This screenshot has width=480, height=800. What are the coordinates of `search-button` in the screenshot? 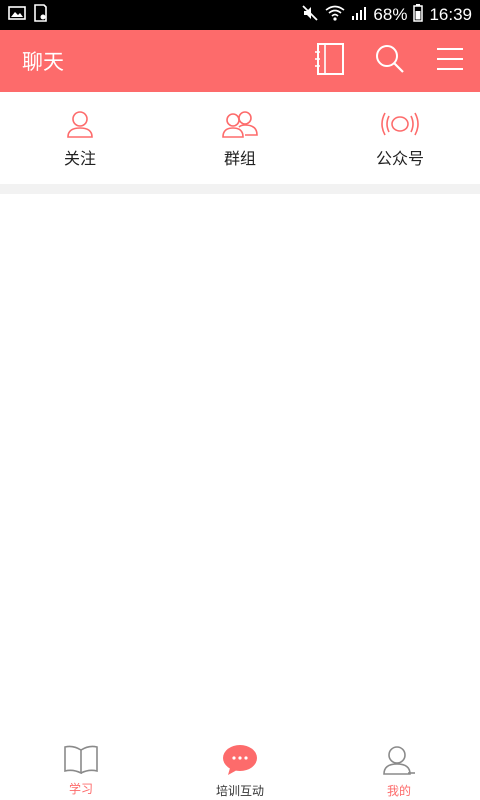 It's located at (390, 61).